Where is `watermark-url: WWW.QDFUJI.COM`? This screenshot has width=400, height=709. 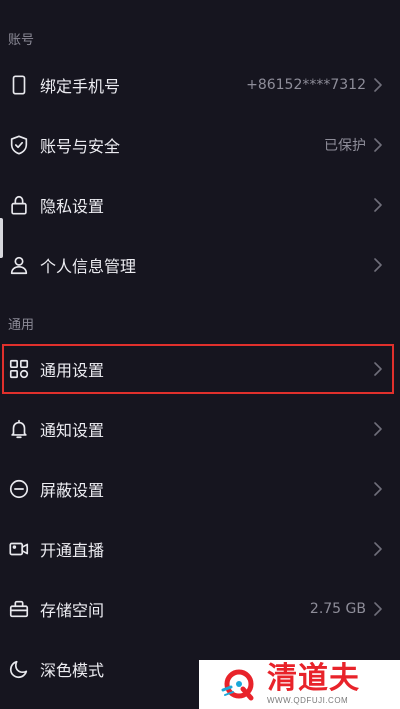 watermark-url: WWW.QDFUJI.COM is located at coordinates (308, 700).